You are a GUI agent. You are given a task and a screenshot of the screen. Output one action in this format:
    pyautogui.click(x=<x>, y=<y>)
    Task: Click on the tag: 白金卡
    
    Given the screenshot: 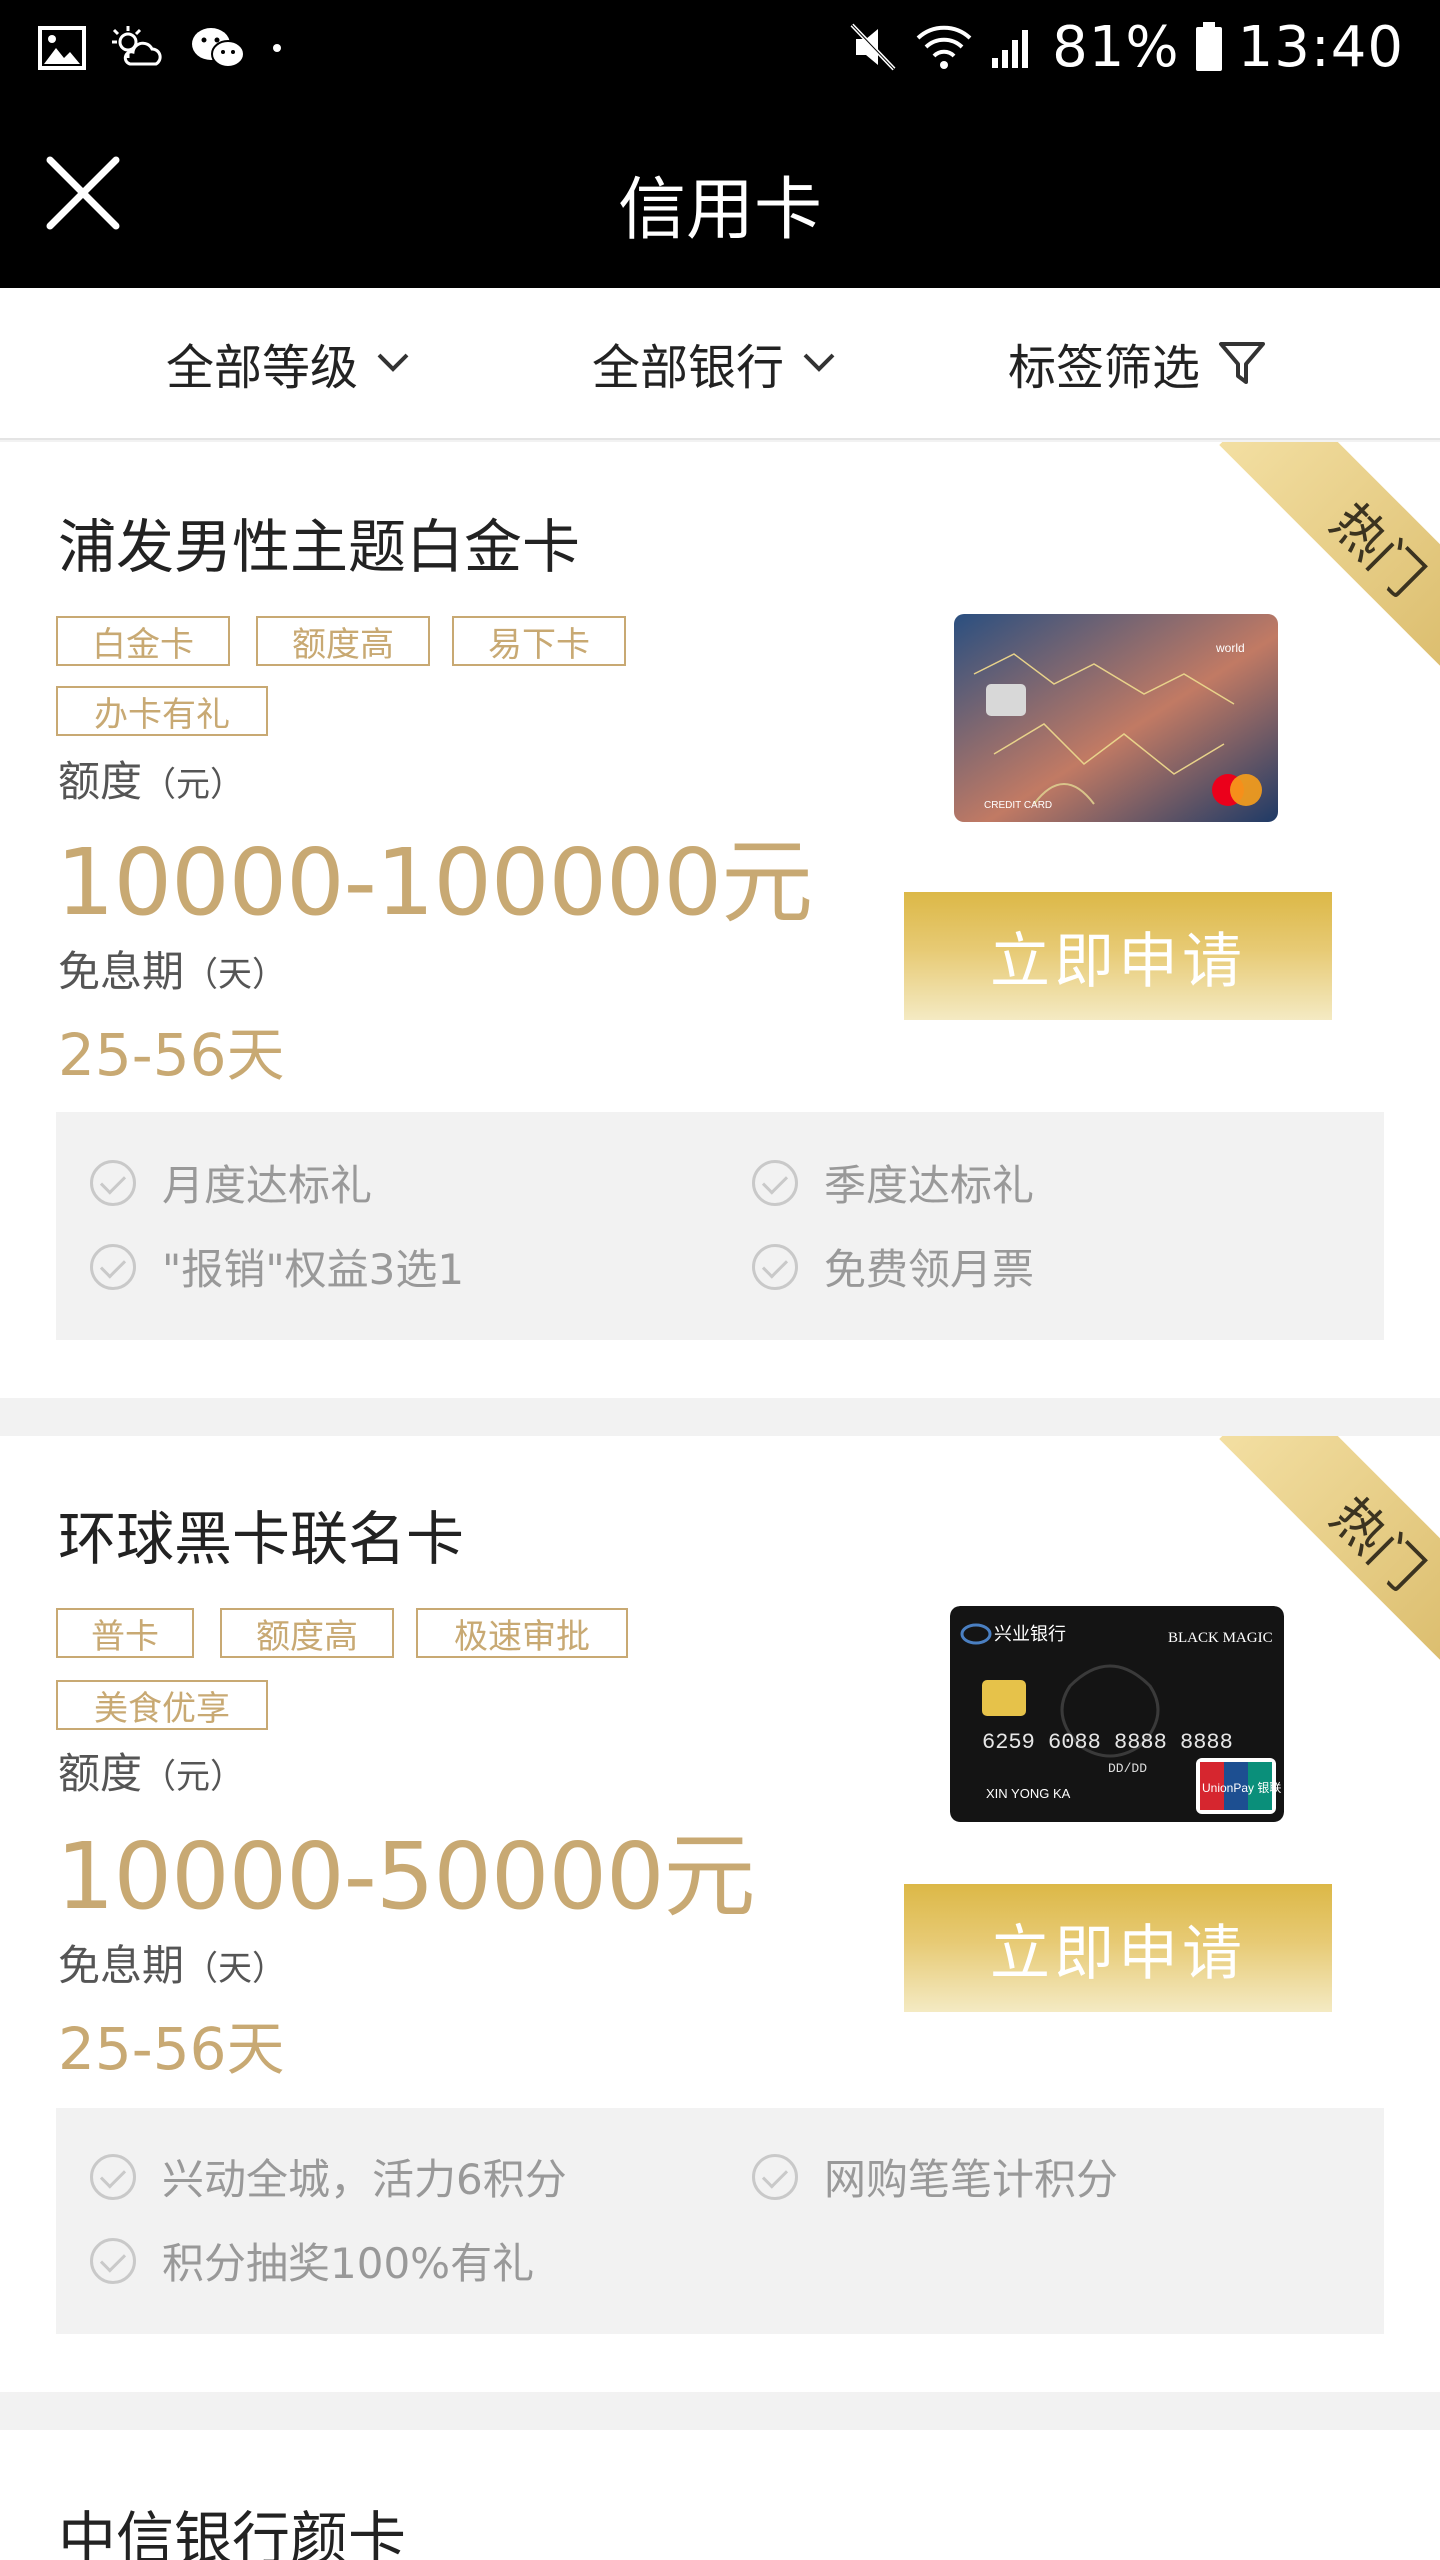 What is the action you would take?
    pyautogui.click(x=143, y=641)
    